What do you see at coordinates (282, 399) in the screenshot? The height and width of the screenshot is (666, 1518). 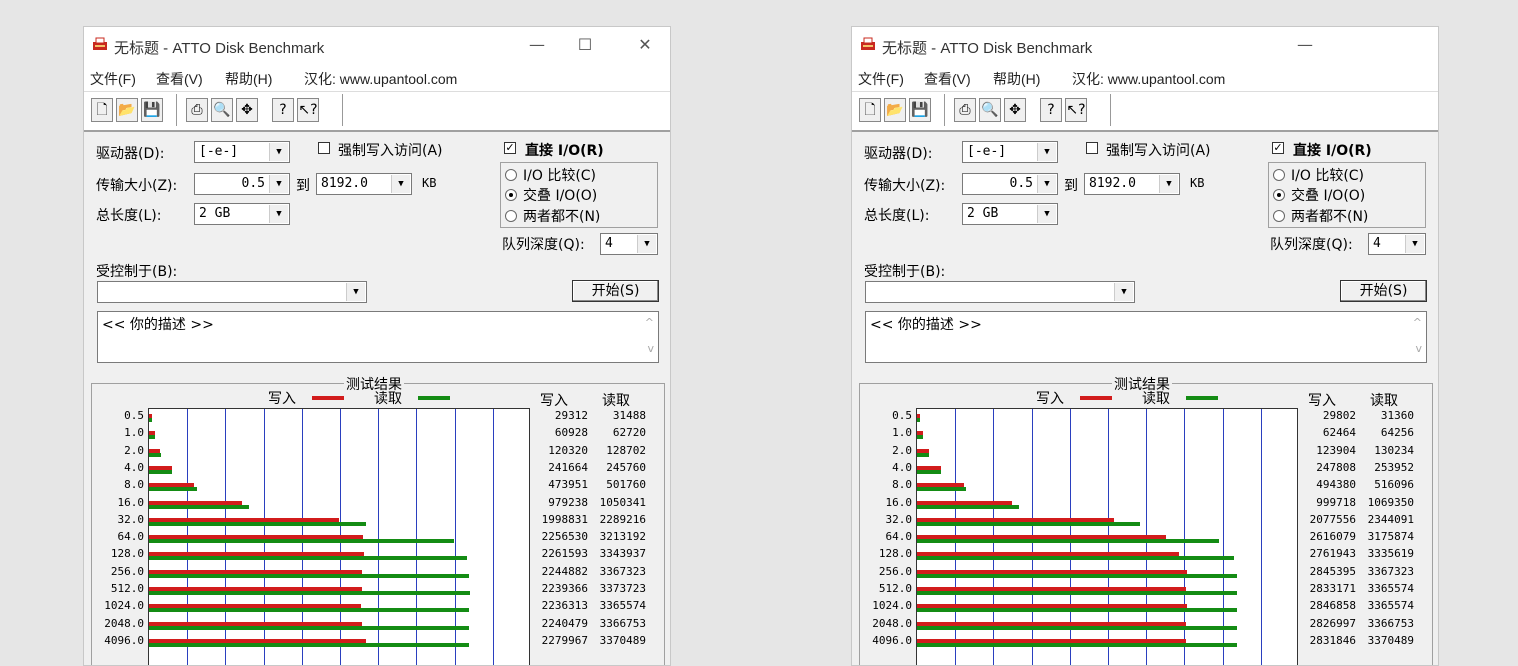 I see `legend-write-label: 写入` at bounding box center [282, 399].